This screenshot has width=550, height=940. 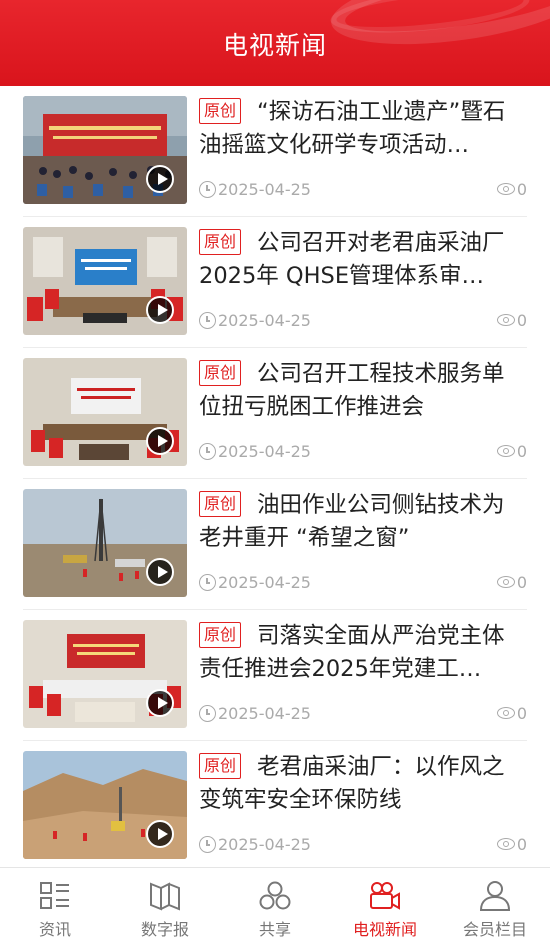 I want to click on tab-tv-news: 电视新闻, so click(x=385, y=904).